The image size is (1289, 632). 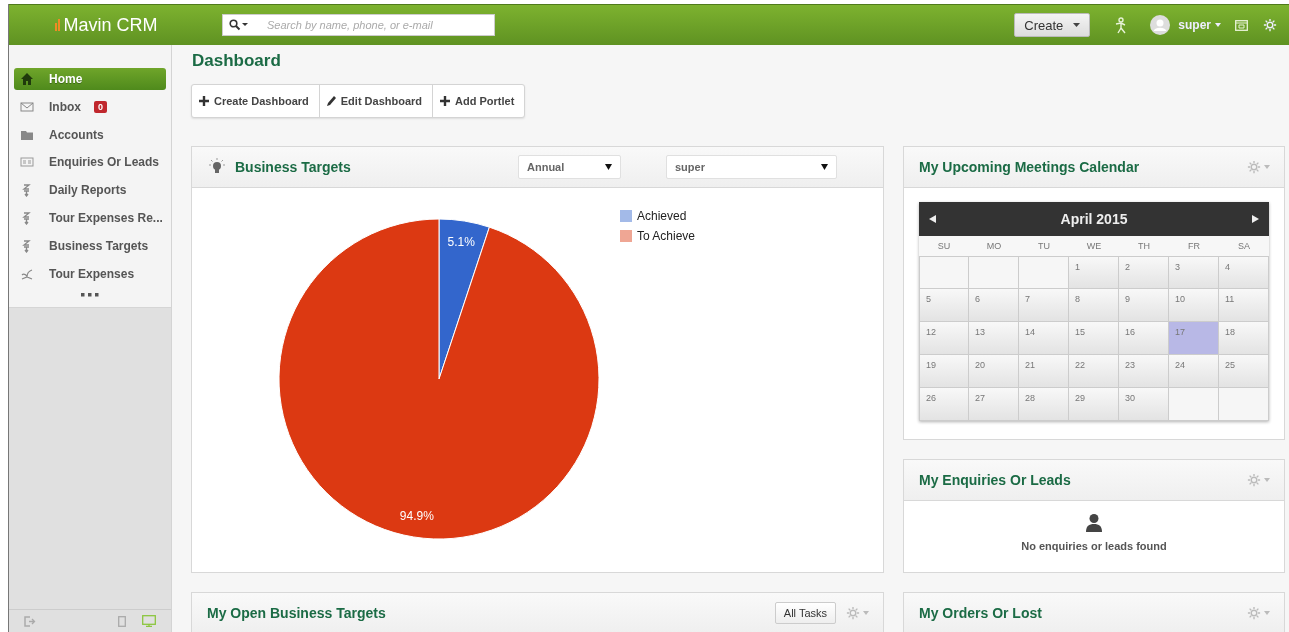 What do you see at coordinates (994, 371) in the screenshot?
I see `day-cell: 20` at bounding box center [994, 371].